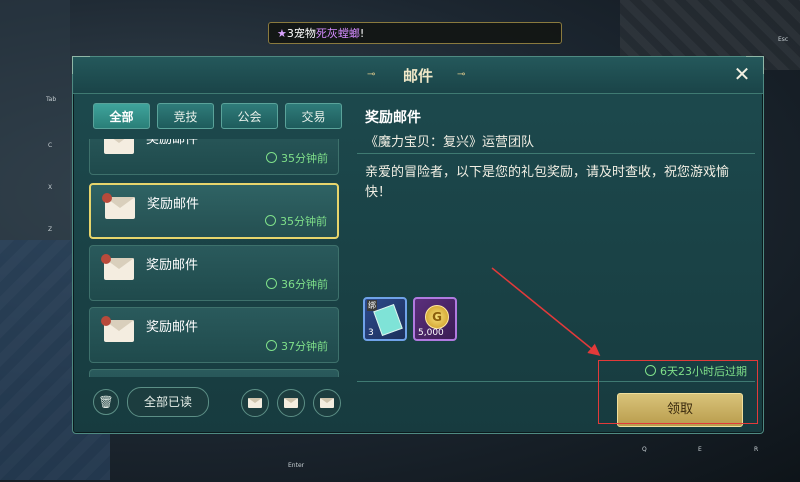 The image size is (800, 482). I want to click on sealed-envelope-icon, so click(327, 403).